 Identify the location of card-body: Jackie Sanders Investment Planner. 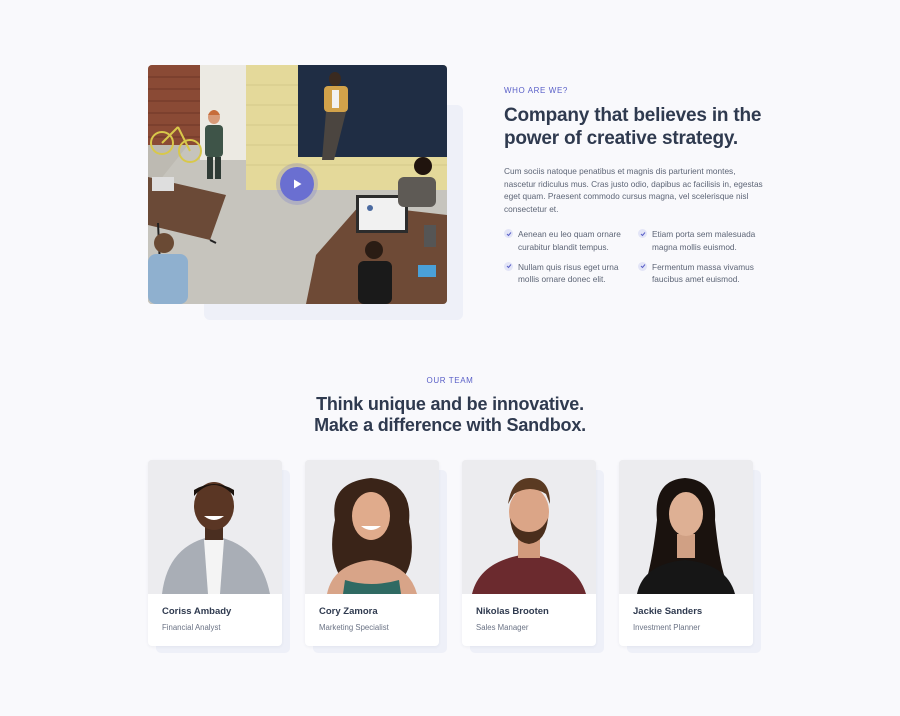
(686, 553).